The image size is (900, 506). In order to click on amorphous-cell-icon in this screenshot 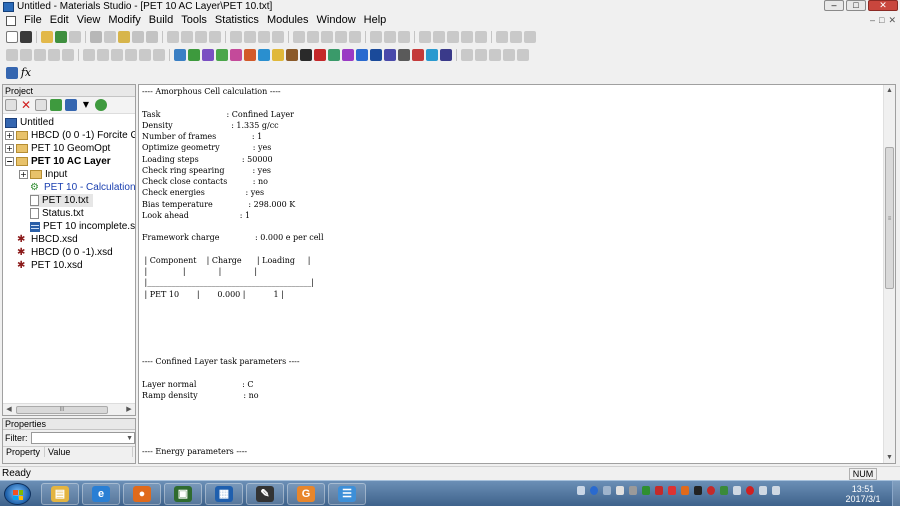, I will do `click(180, 55)`.